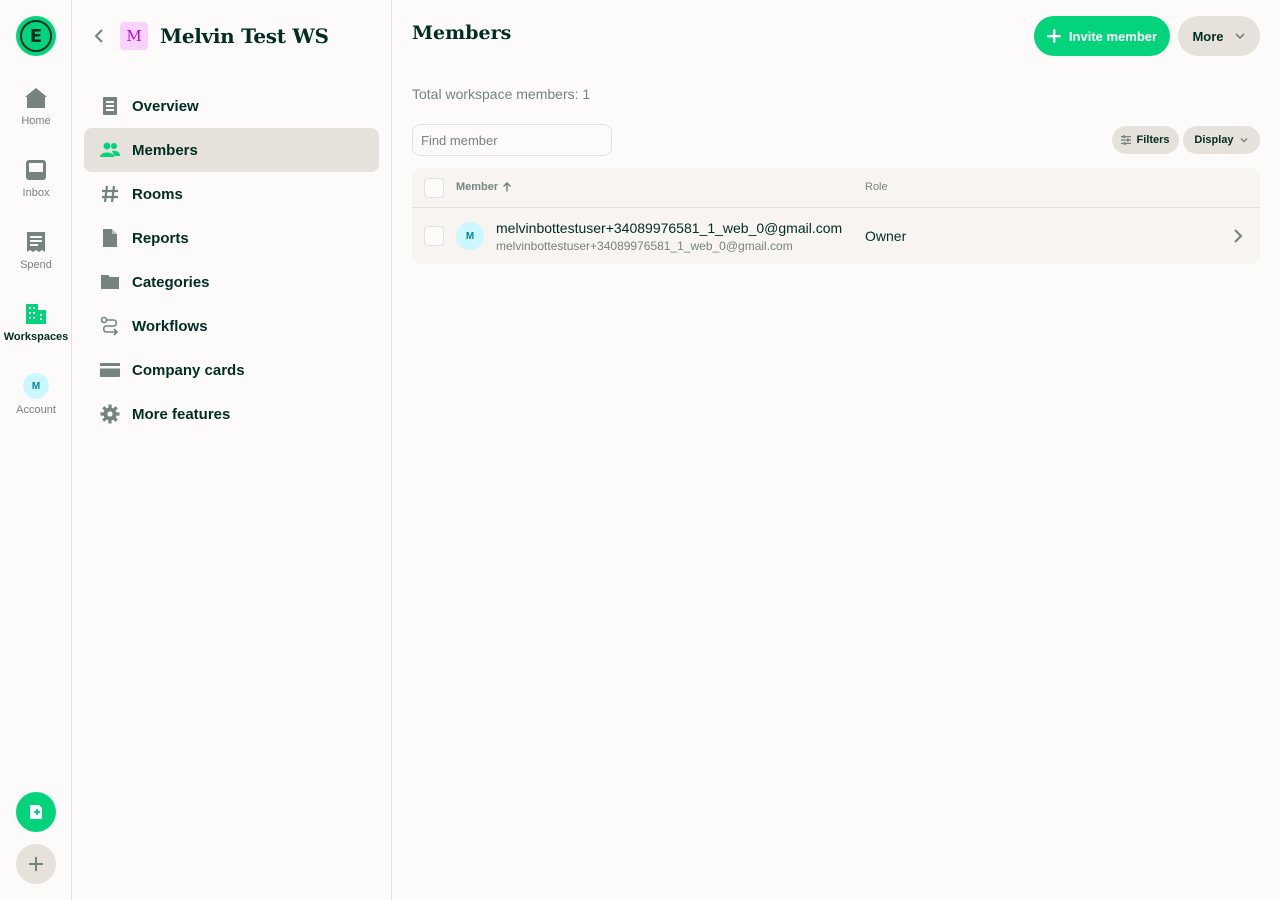  What do you see at coordinates (501, 94) in the screenshot?
I see `total-members-text: Total workspace members: 1` at bounding box center [501, 94].